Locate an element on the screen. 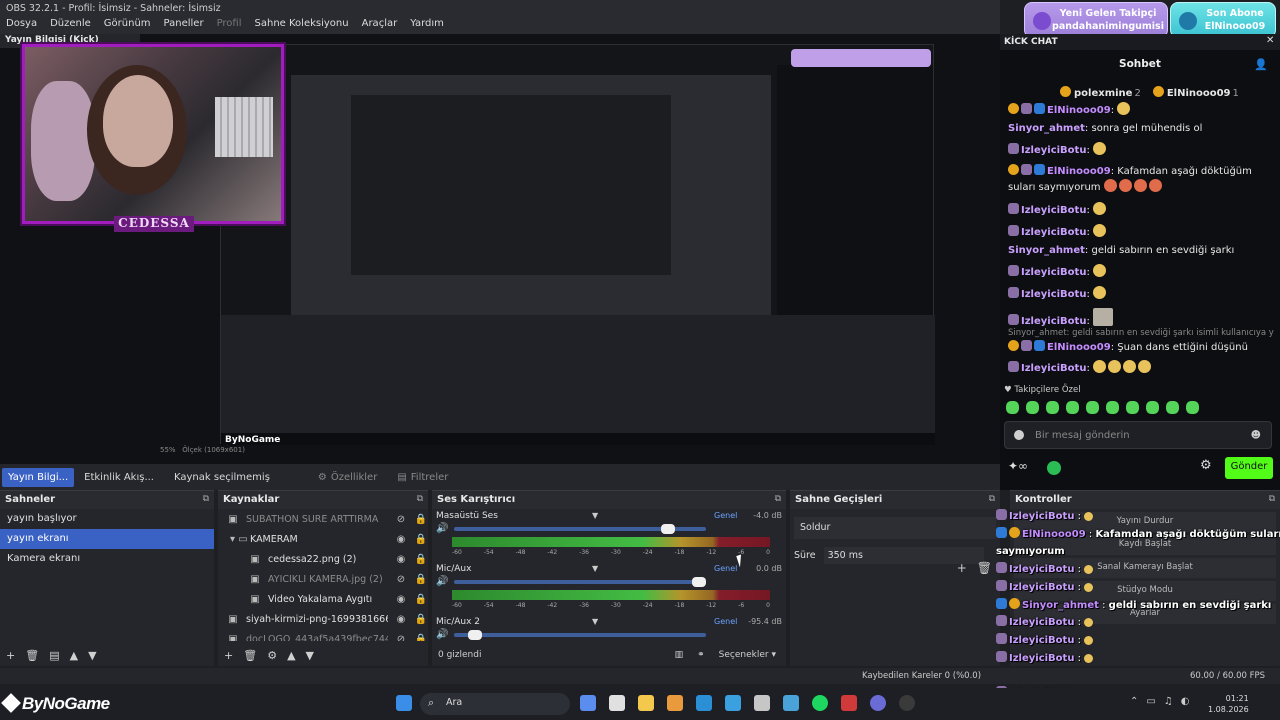 This screenshot has width=1280, height=720. link-icon: ⚭ is located at coordinates (701, 655).